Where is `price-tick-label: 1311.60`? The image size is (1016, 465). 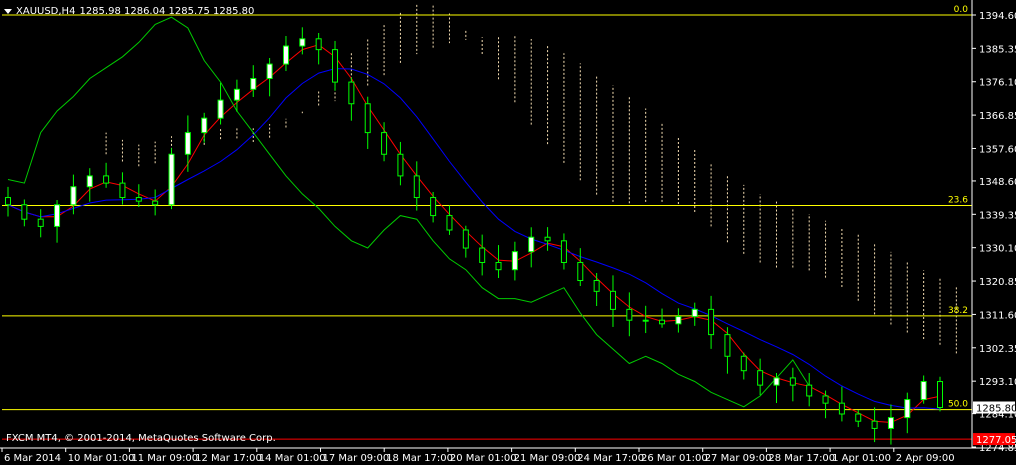
price-tick-label: 1311.60 is located at coordinates (997, 315).